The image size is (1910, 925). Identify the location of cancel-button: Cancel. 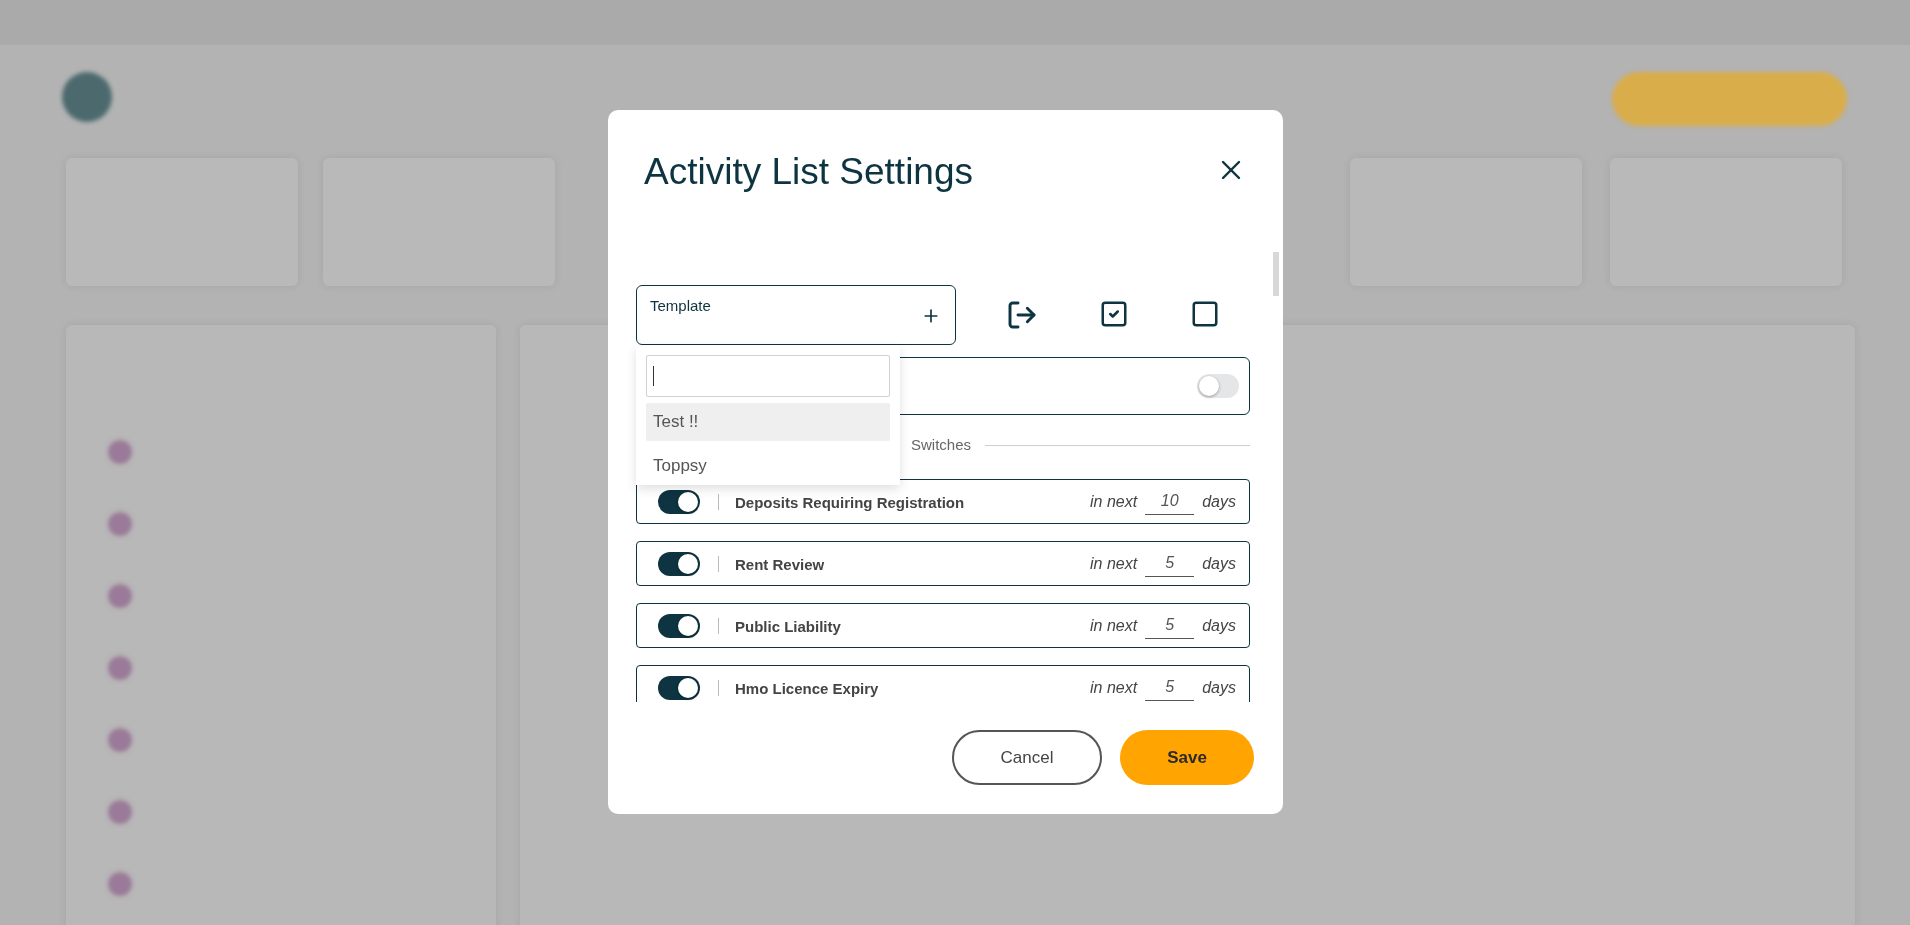
(1027, 757).